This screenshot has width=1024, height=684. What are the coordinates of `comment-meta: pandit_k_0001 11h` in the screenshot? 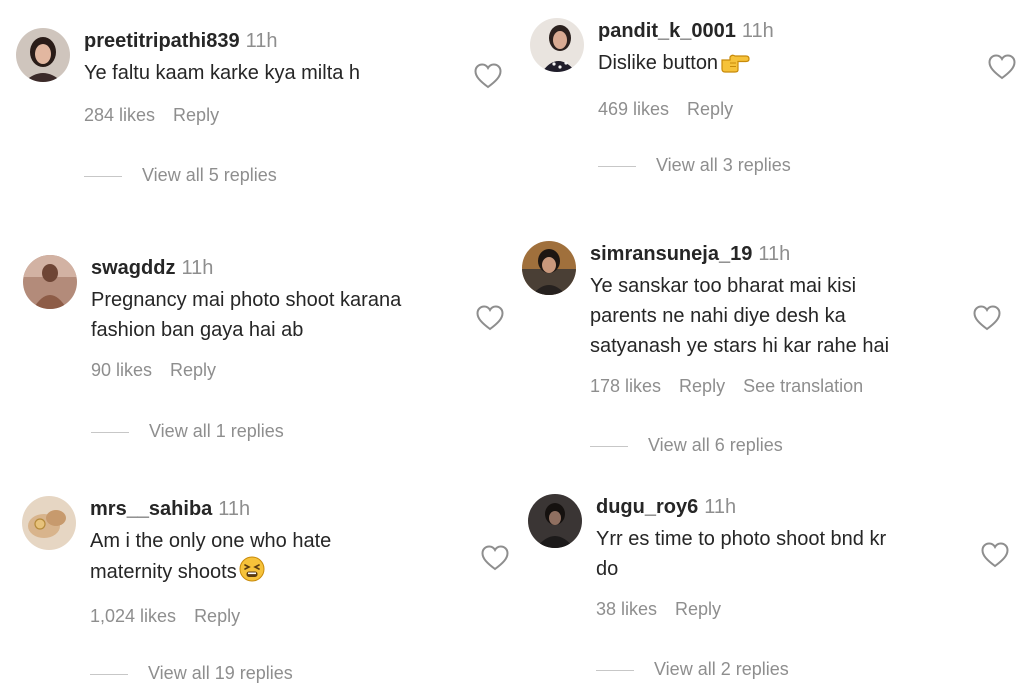 It's located at (686, 31).